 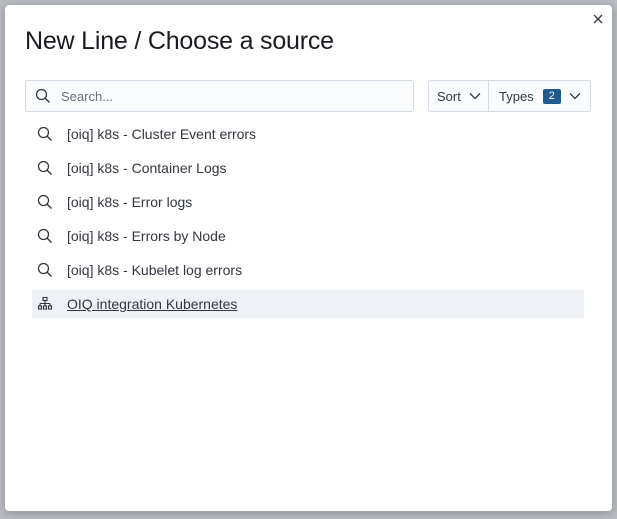 What do you see at coordinates (308, 134) in the screenshot?
I see `source-item: [oiq] k8s - Cluster Event errors` at bounding box center [308, 134].